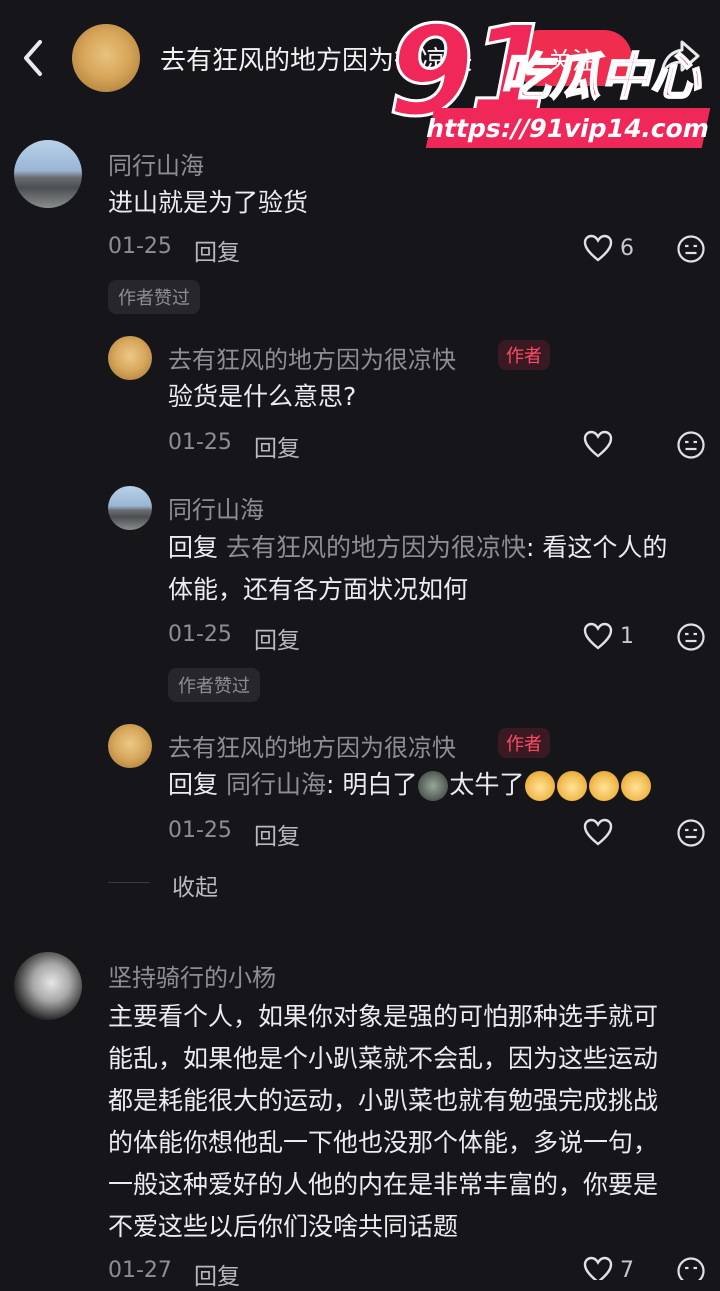 This screenshot has width=720, height=1291. I want to click on back-arrow-icon, so click(34, 58).